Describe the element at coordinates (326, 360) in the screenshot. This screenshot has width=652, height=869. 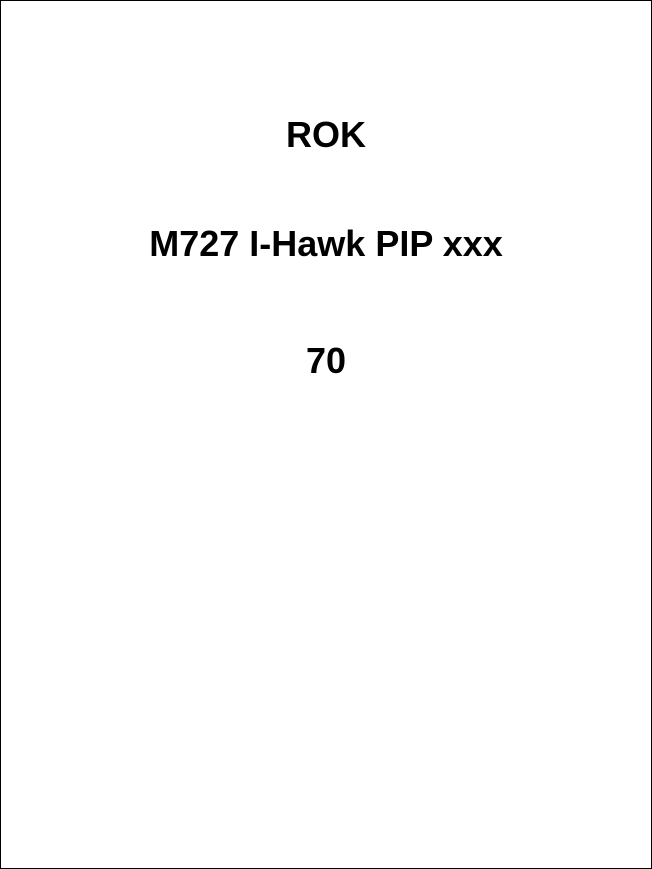
I see `quantity-value: 70` at that location.